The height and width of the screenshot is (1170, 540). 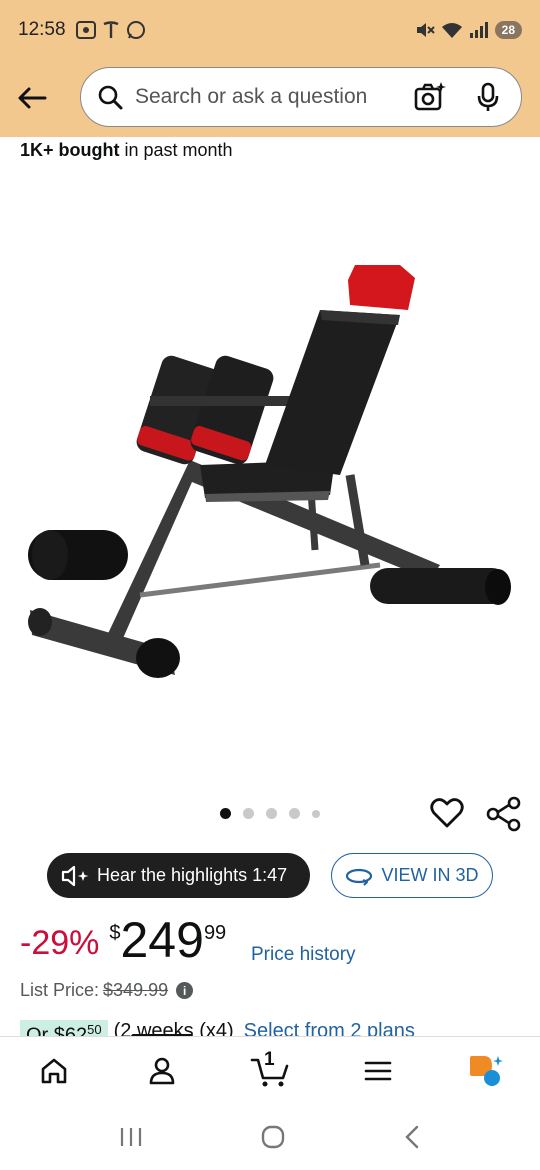 I want to click on price-fraction: 99, so click(x=215, y=933).